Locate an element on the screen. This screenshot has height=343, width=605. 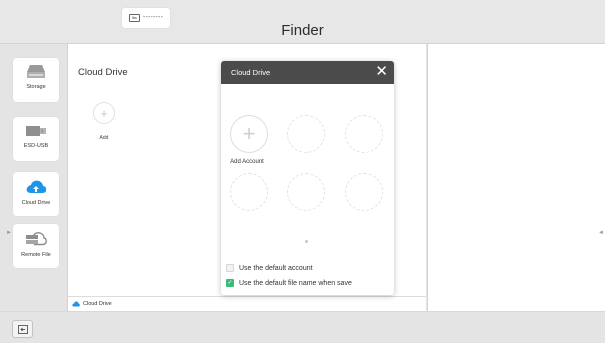
pager-dot is located at coordinates (306, 241).